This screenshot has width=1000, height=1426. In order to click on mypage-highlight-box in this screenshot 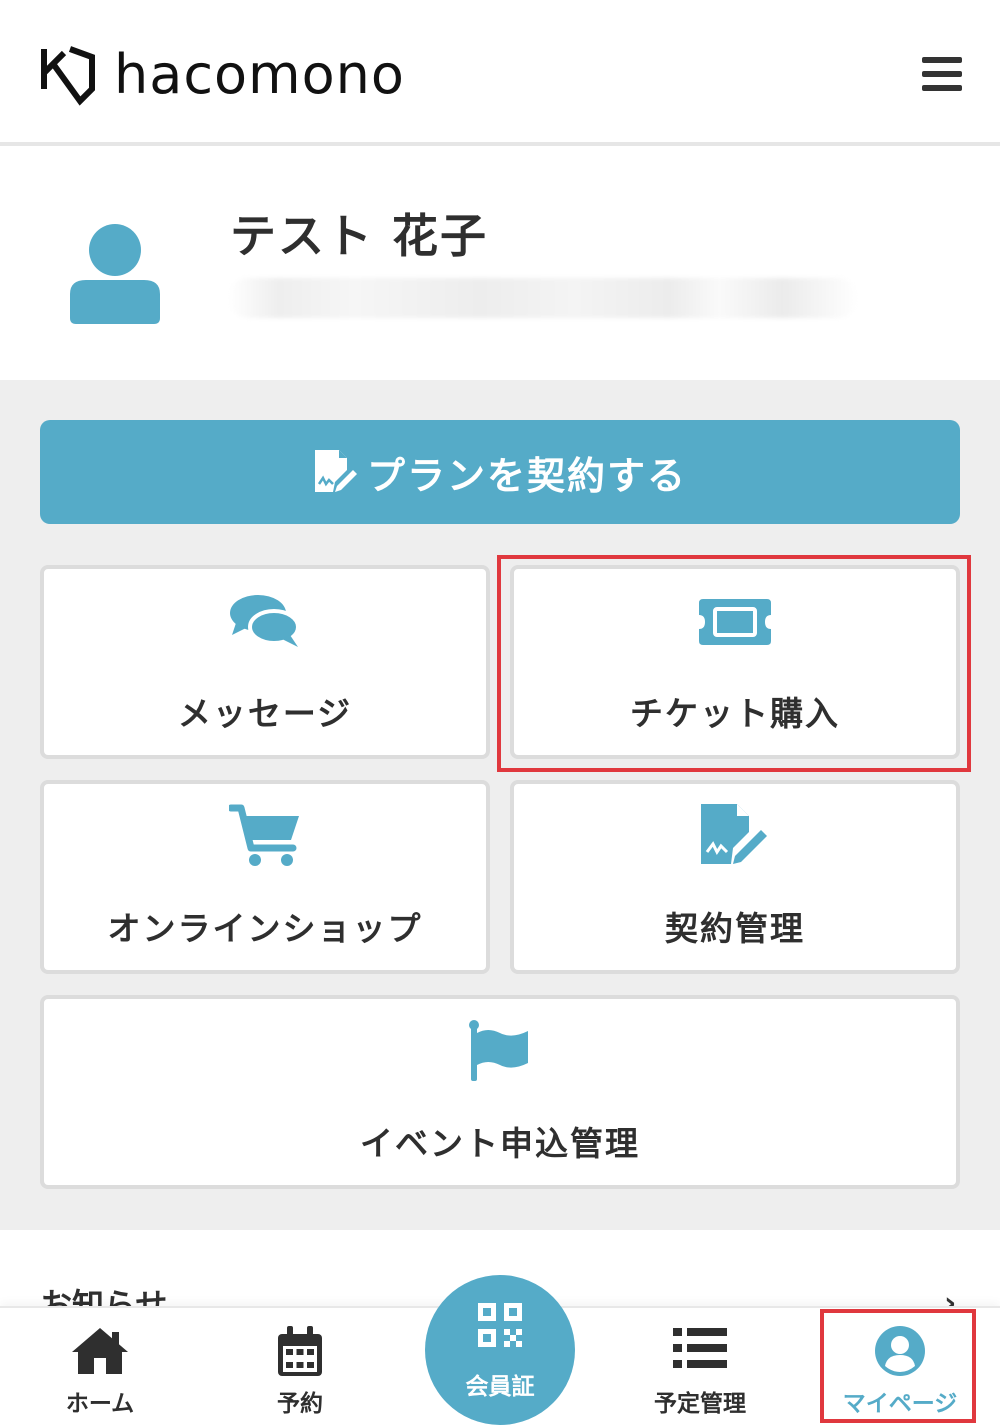, I will do `click(898, 1366)`.